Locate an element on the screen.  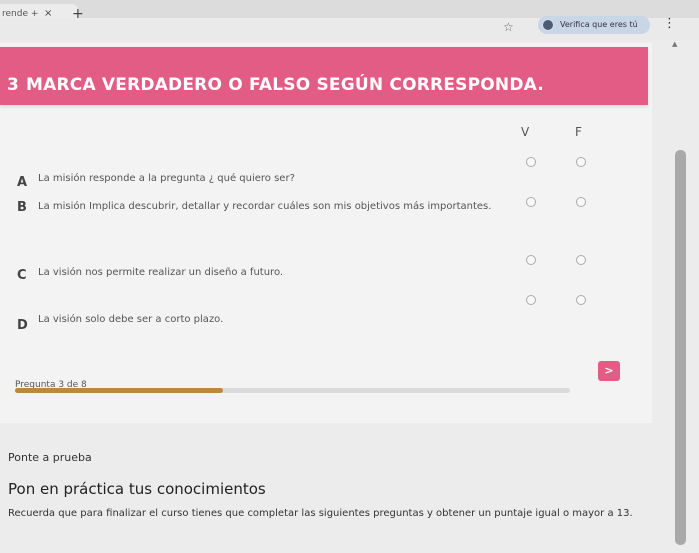
row-letter: C is located at coordinates (22, 275).